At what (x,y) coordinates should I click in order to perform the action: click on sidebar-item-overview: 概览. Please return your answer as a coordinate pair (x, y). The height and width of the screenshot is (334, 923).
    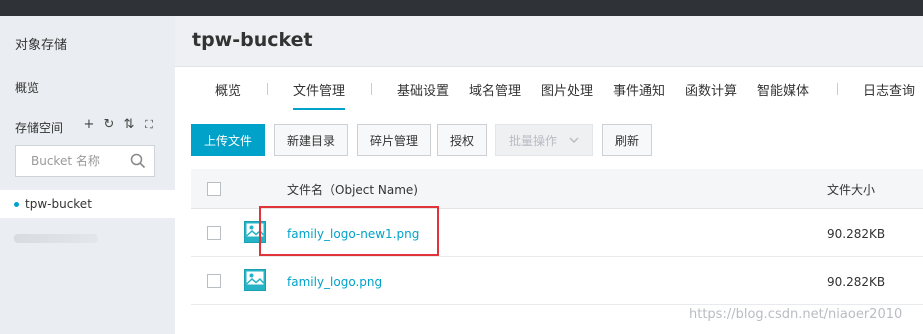
    Looking at the image, I should click on (27, 87).